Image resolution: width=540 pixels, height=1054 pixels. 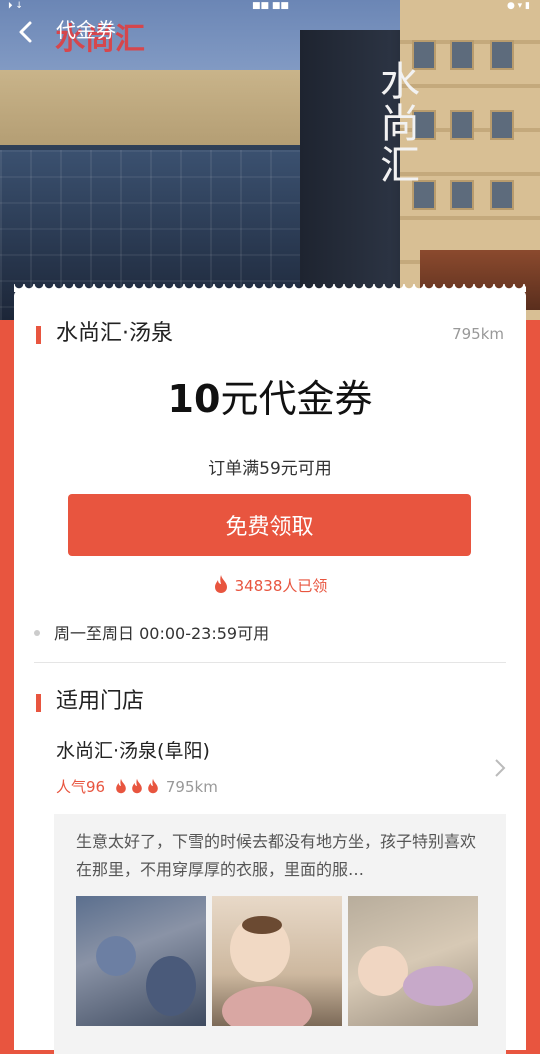 I want to click on shop-distance: 795km, so click(x=478, y=334).